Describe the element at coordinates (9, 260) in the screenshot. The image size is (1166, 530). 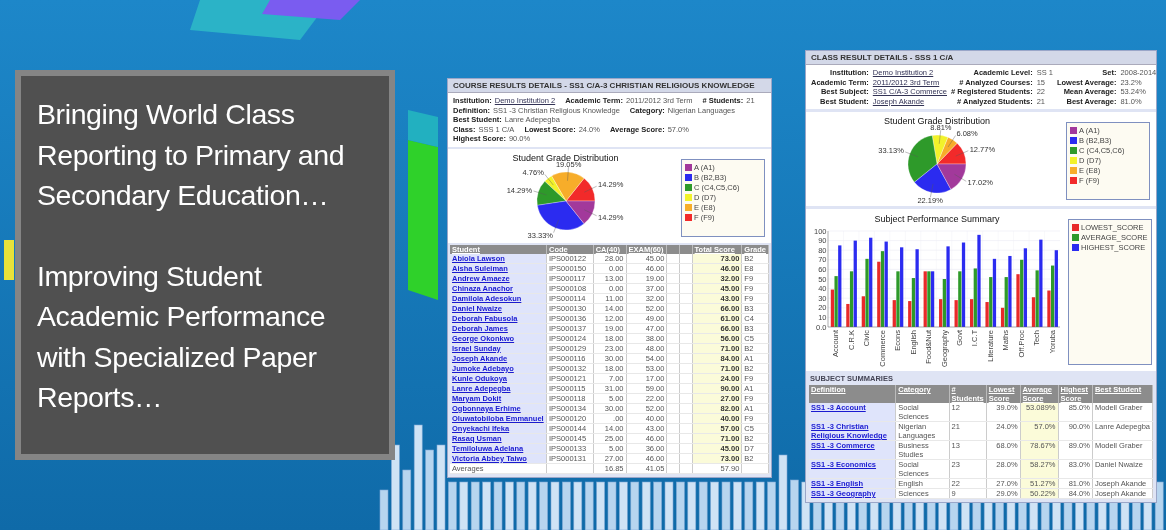
I see `3d-bar-drawing` at that location.